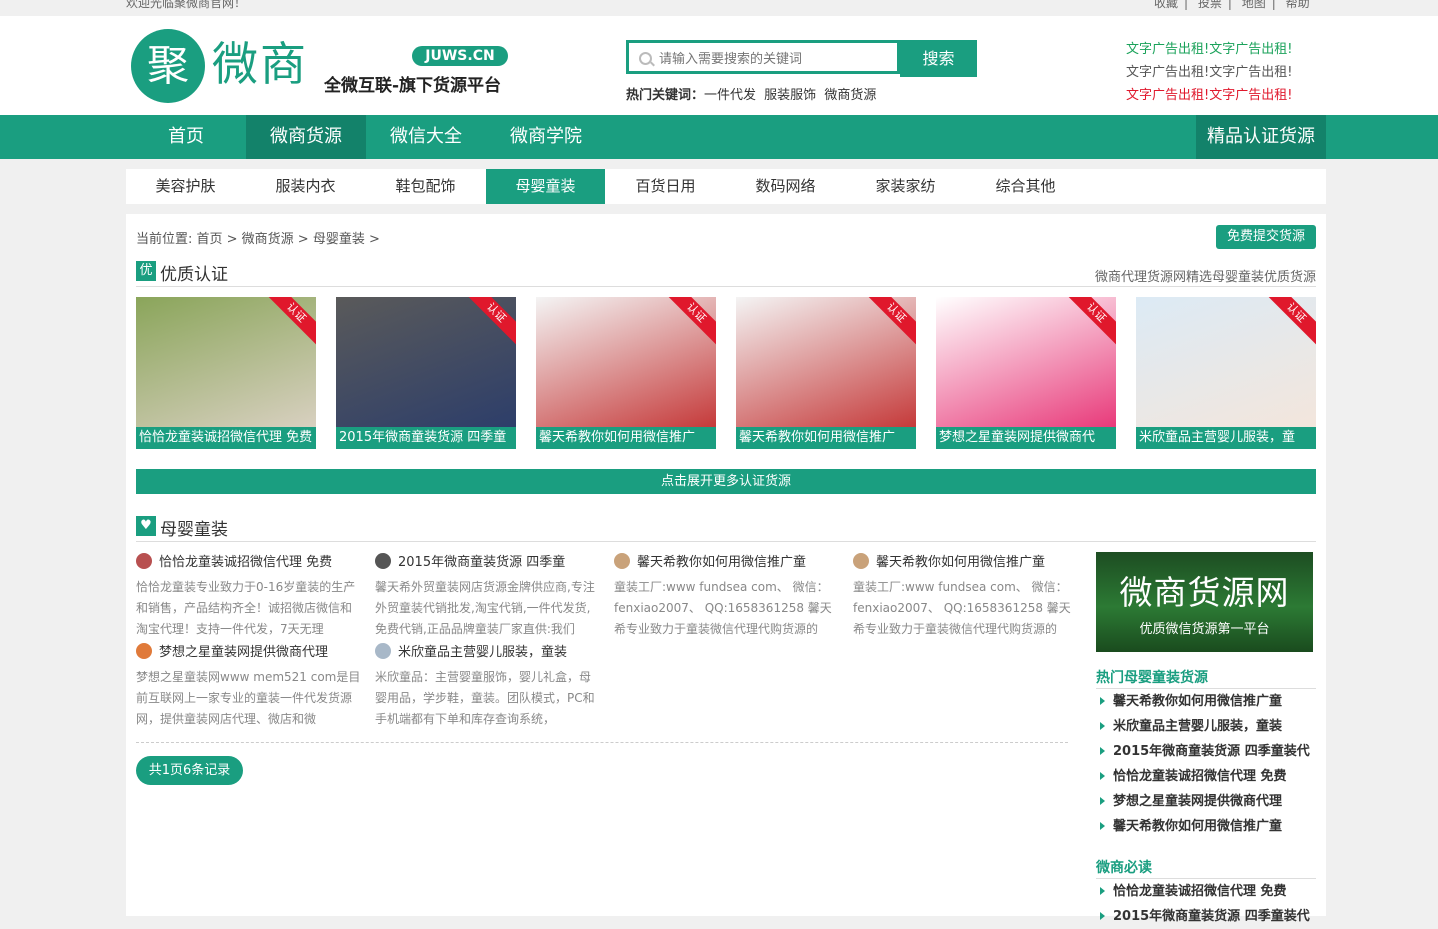 The width and height of the screenshot is (1438, 929). I want to click on logo-circle: 聚, so click(168, 66).